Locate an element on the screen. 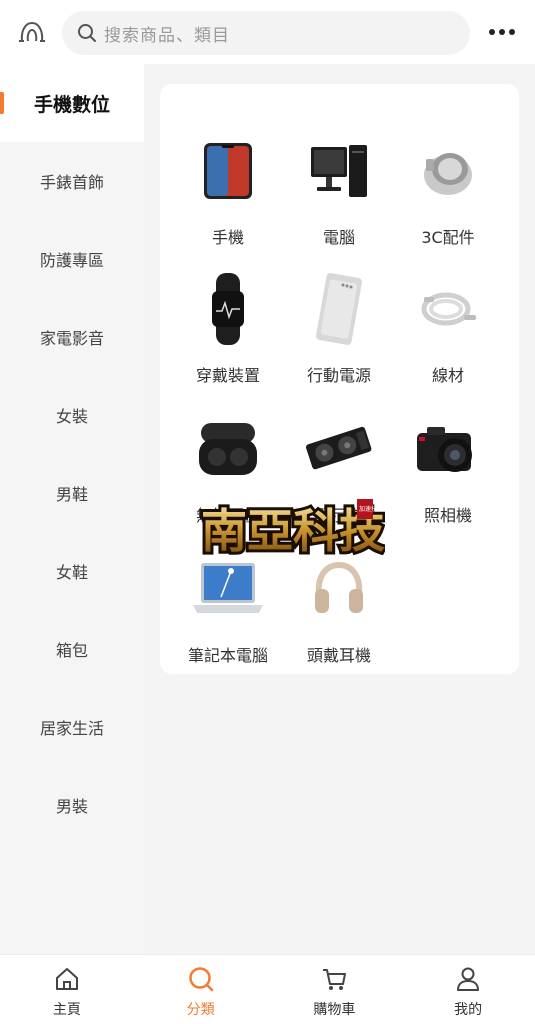 This screenshot has height=1024, width=535. nav-label: 主頁 is located at coordinates (66, 1010).